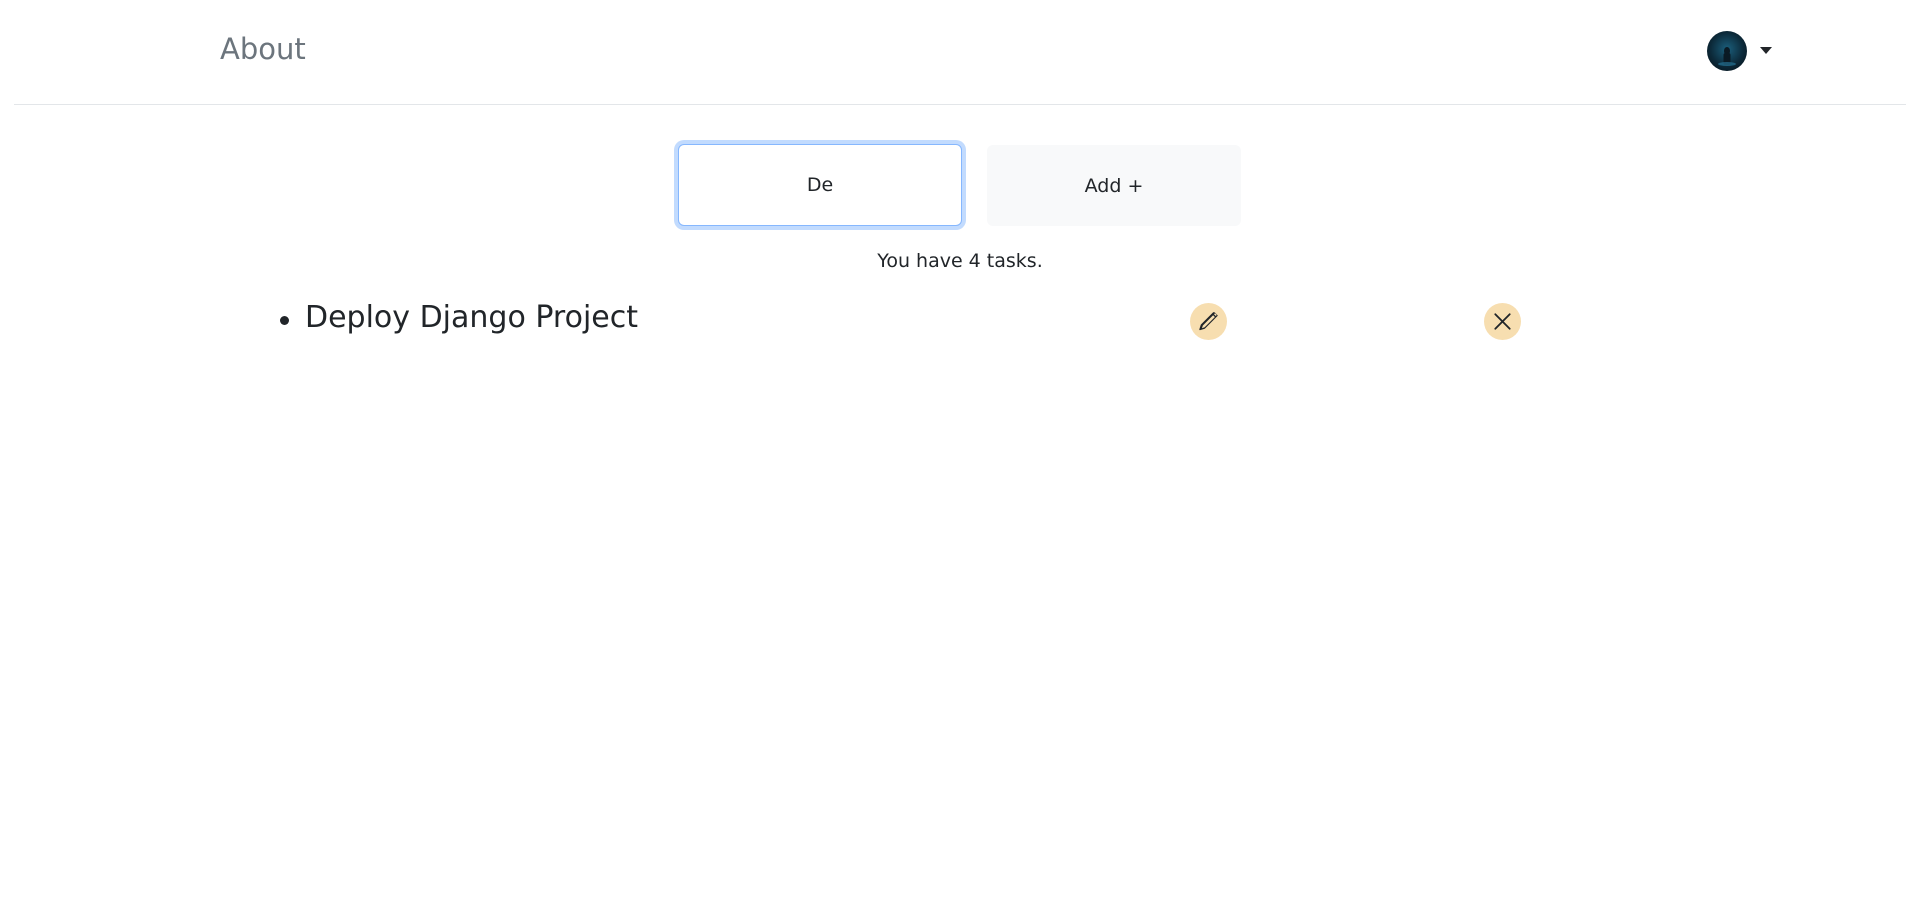 The height and width of the screenshot is (923, 1920). I want to click on task-list: Deploy Django Project, so click(960, 320).